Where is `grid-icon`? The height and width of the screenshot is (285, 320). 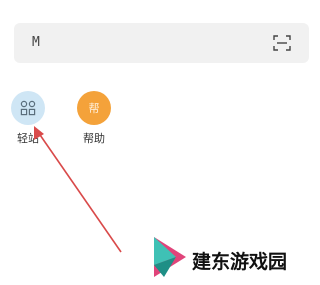 grid-icon is located at coordinates (28, 108).